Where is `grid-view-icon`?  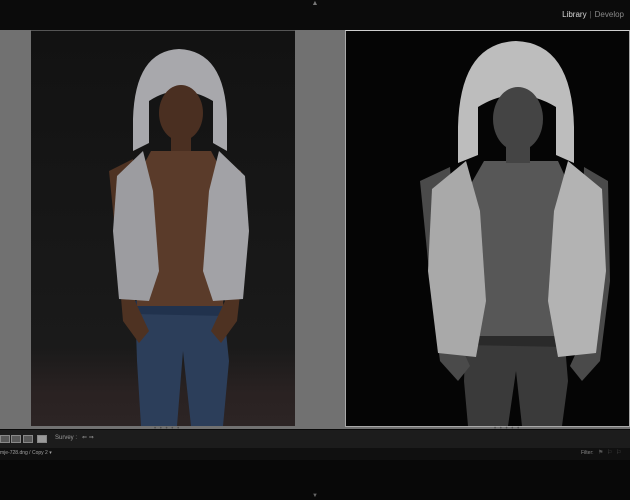
grid-view-icon is located at coordinates (5, 439).